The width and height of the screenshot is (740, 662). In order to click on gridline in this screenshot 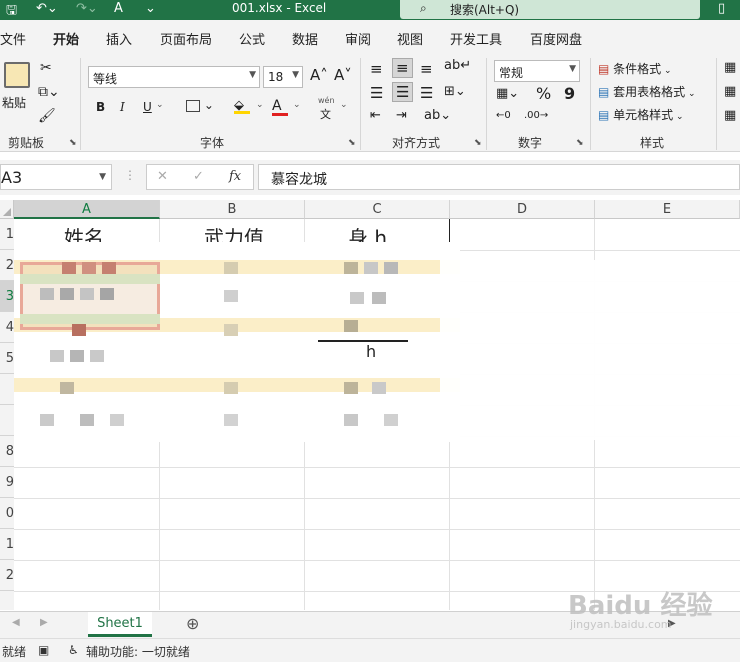, I will do `click(377, 560)`.